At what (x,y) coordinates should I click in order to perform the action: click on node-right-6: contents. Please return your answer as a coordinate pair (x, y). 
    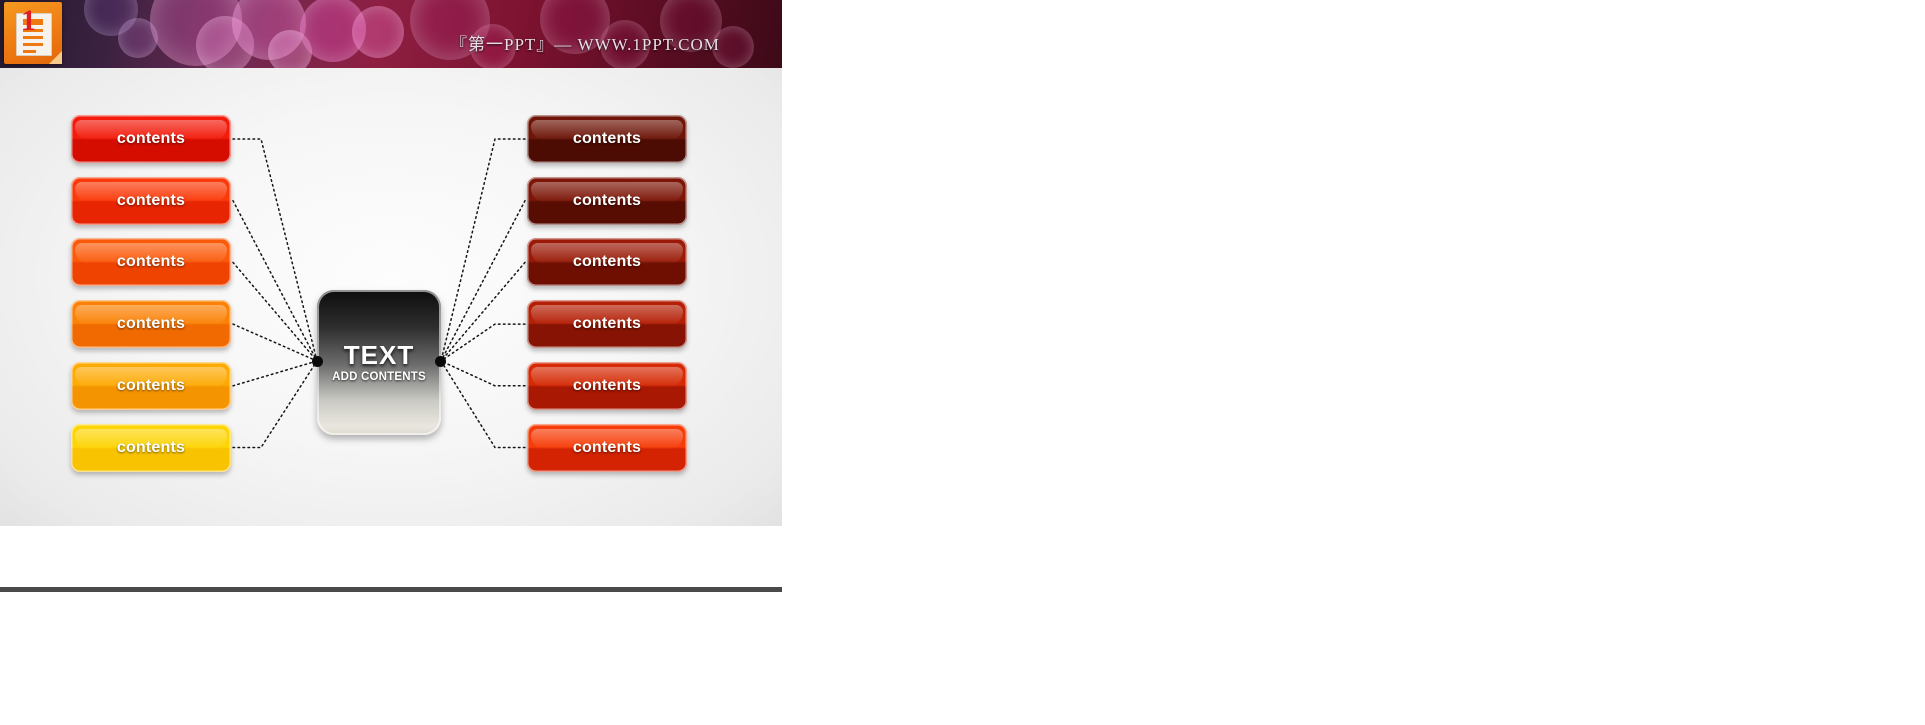
    Looking at the image, I should click on (607, 447).